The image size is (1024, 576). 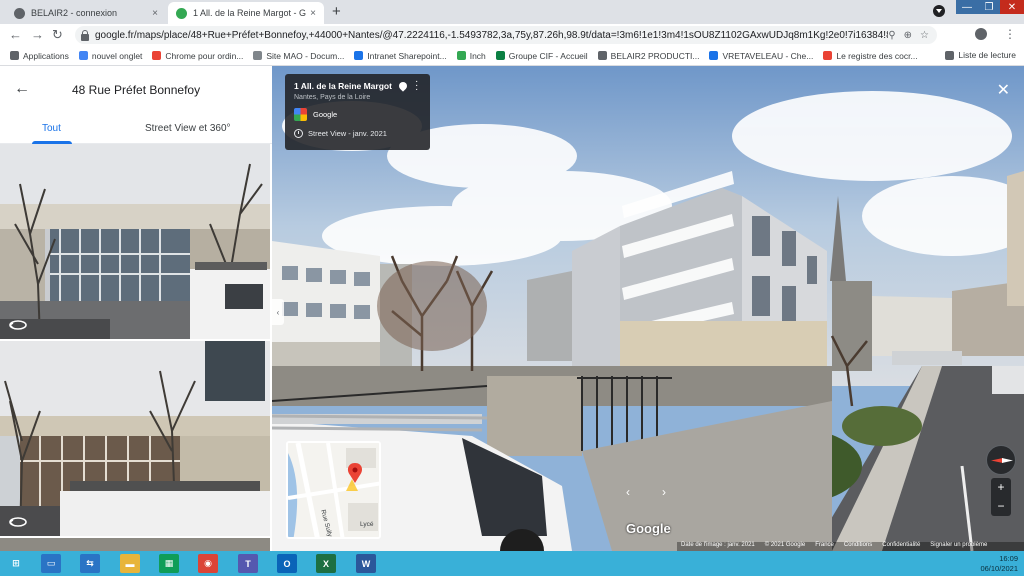 What do you see at coordinates (300, 114) in the screenshot?
I see `google-logo-icon` at bounding box center [300, 114].